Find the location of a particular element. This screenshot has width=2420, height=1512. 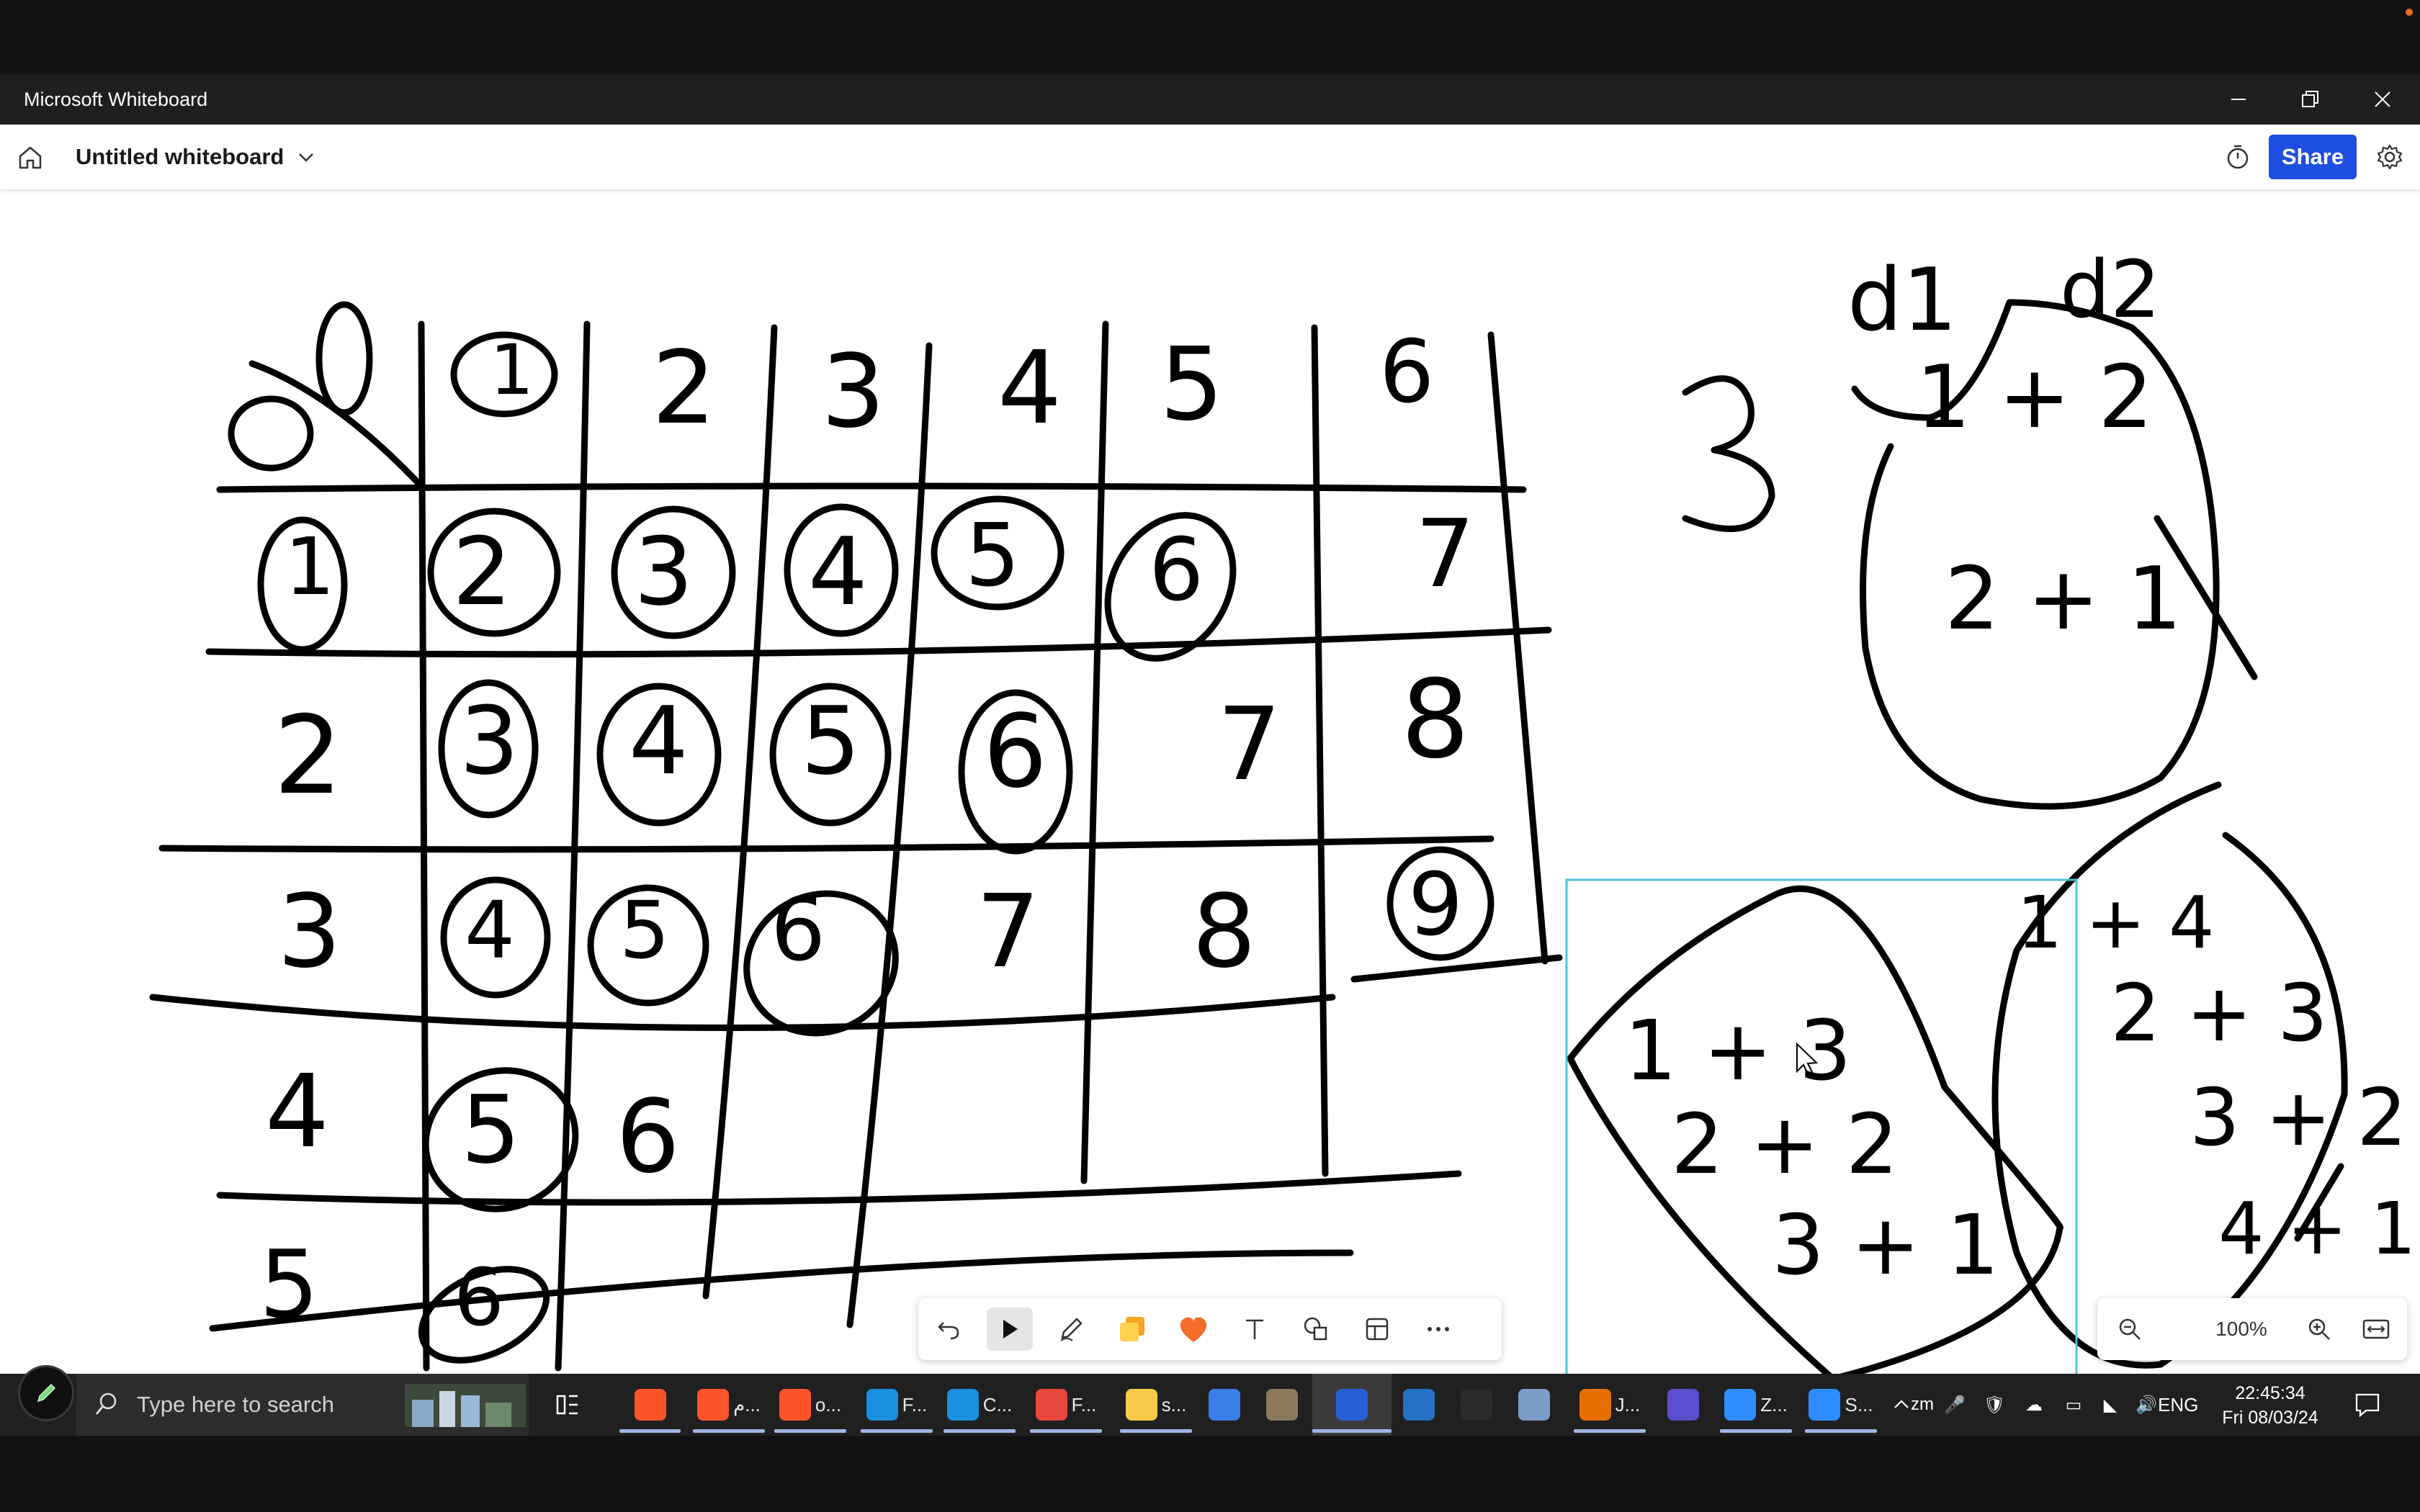

minimize-icon is located at coordinates (2238, 99).